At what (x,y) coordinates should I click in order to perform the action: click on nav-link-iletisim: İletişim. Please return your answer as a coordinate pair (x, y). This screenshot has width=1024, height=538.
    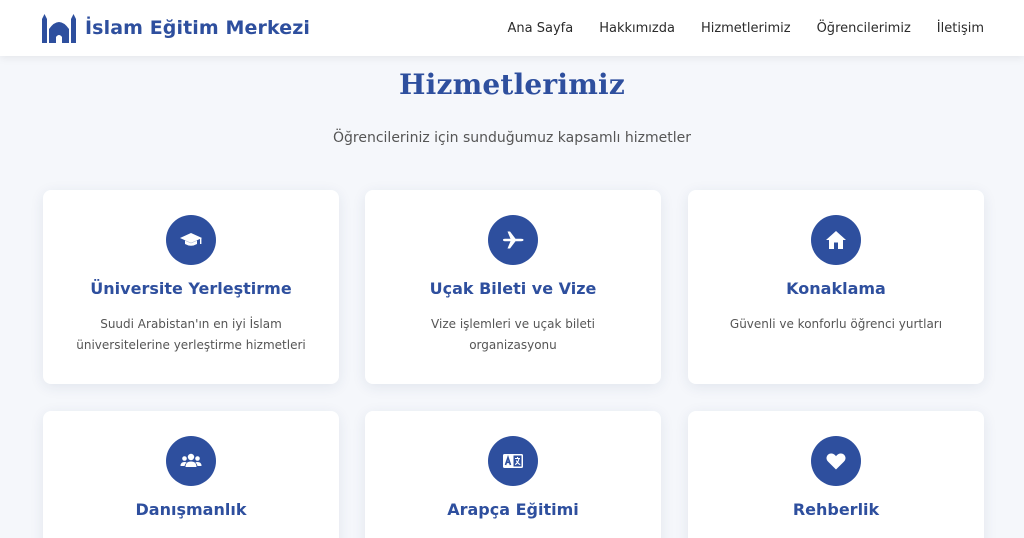
    Looking at the image, I should click on (960, 28).